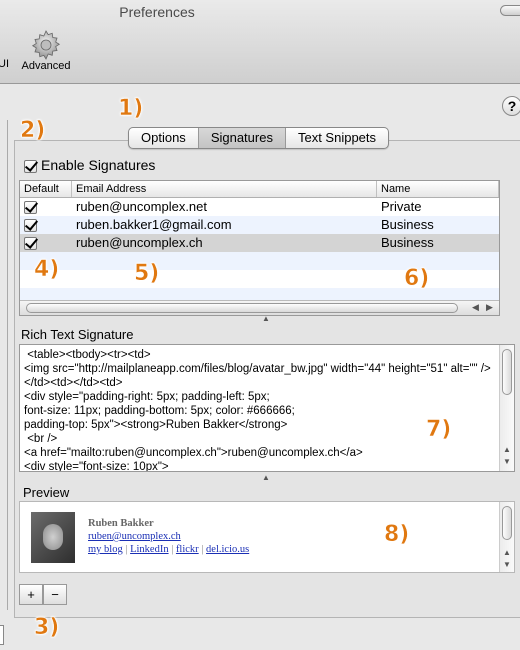  Describe the element at coordinates (46, 189) in the screenshot. I see `column-header-default: Default` at that location.